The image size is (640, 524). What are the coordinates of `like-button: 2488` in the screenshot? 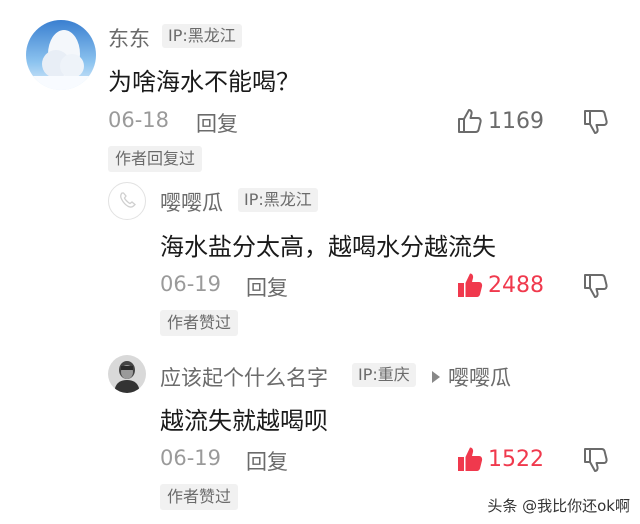 It's located at (500, 285).